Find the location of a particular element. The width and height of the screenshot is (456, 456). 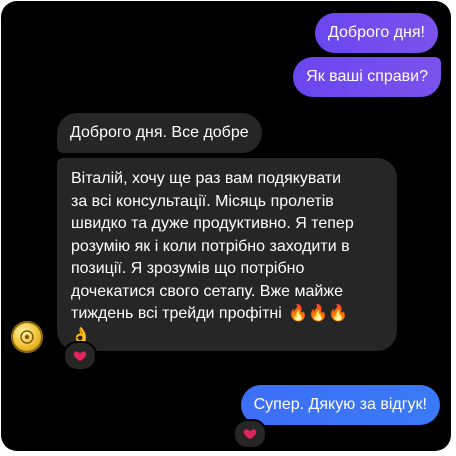

ok-hand-emoji-icon: 👌 is located at coordinates (81, 336).